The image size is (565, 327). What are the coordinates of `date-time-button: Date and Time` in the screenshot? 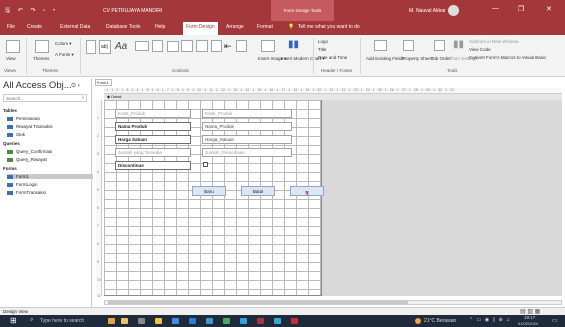 It's located at (332, 57).